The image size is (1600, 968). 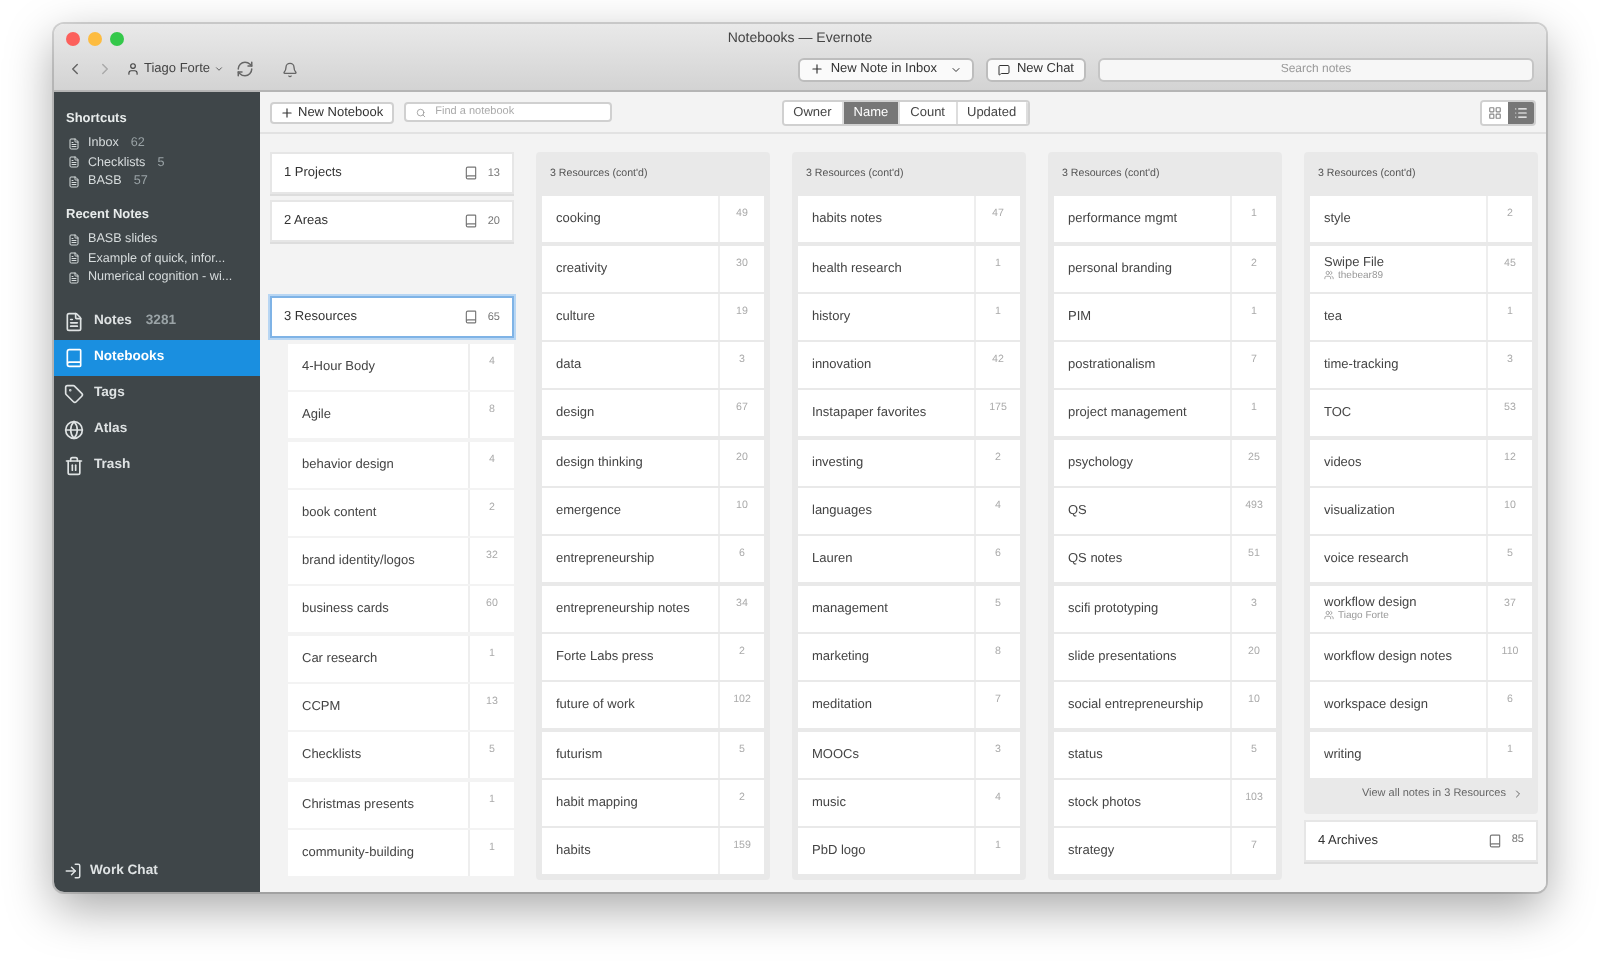 I want to click on grid-view-icon, so click(x=1495, y=112).